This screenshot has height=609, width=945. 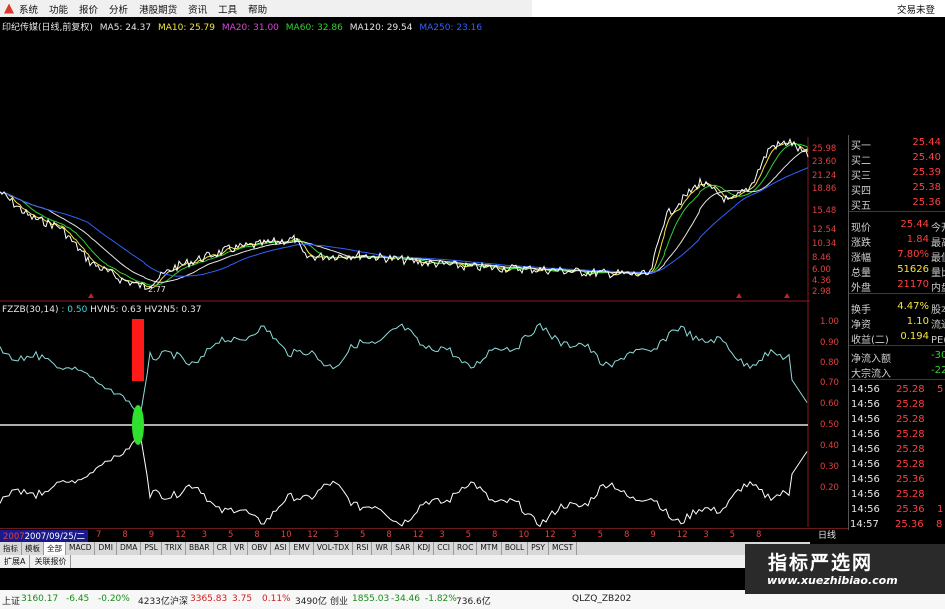 I want to click on tab-dmi: DMI, so click(x=106, y=548).